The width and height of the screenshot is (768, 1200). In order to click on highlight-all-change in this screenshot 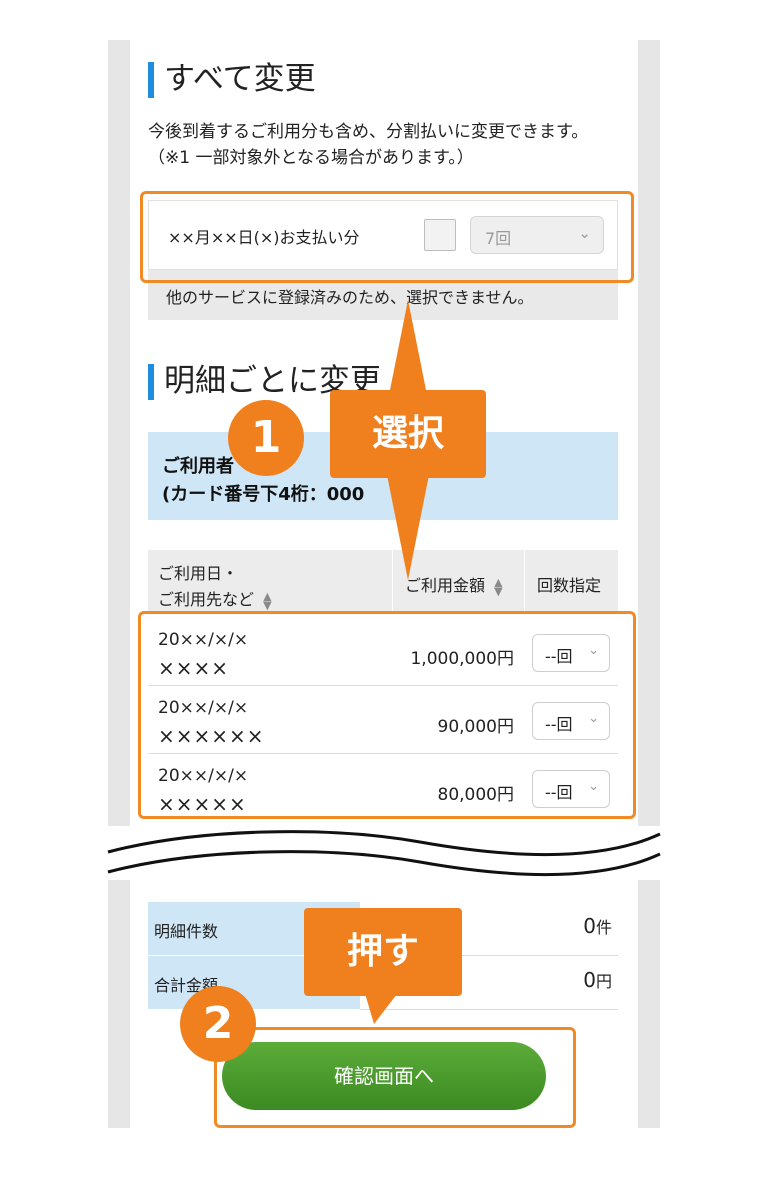, I will do `click(387, 237)`.